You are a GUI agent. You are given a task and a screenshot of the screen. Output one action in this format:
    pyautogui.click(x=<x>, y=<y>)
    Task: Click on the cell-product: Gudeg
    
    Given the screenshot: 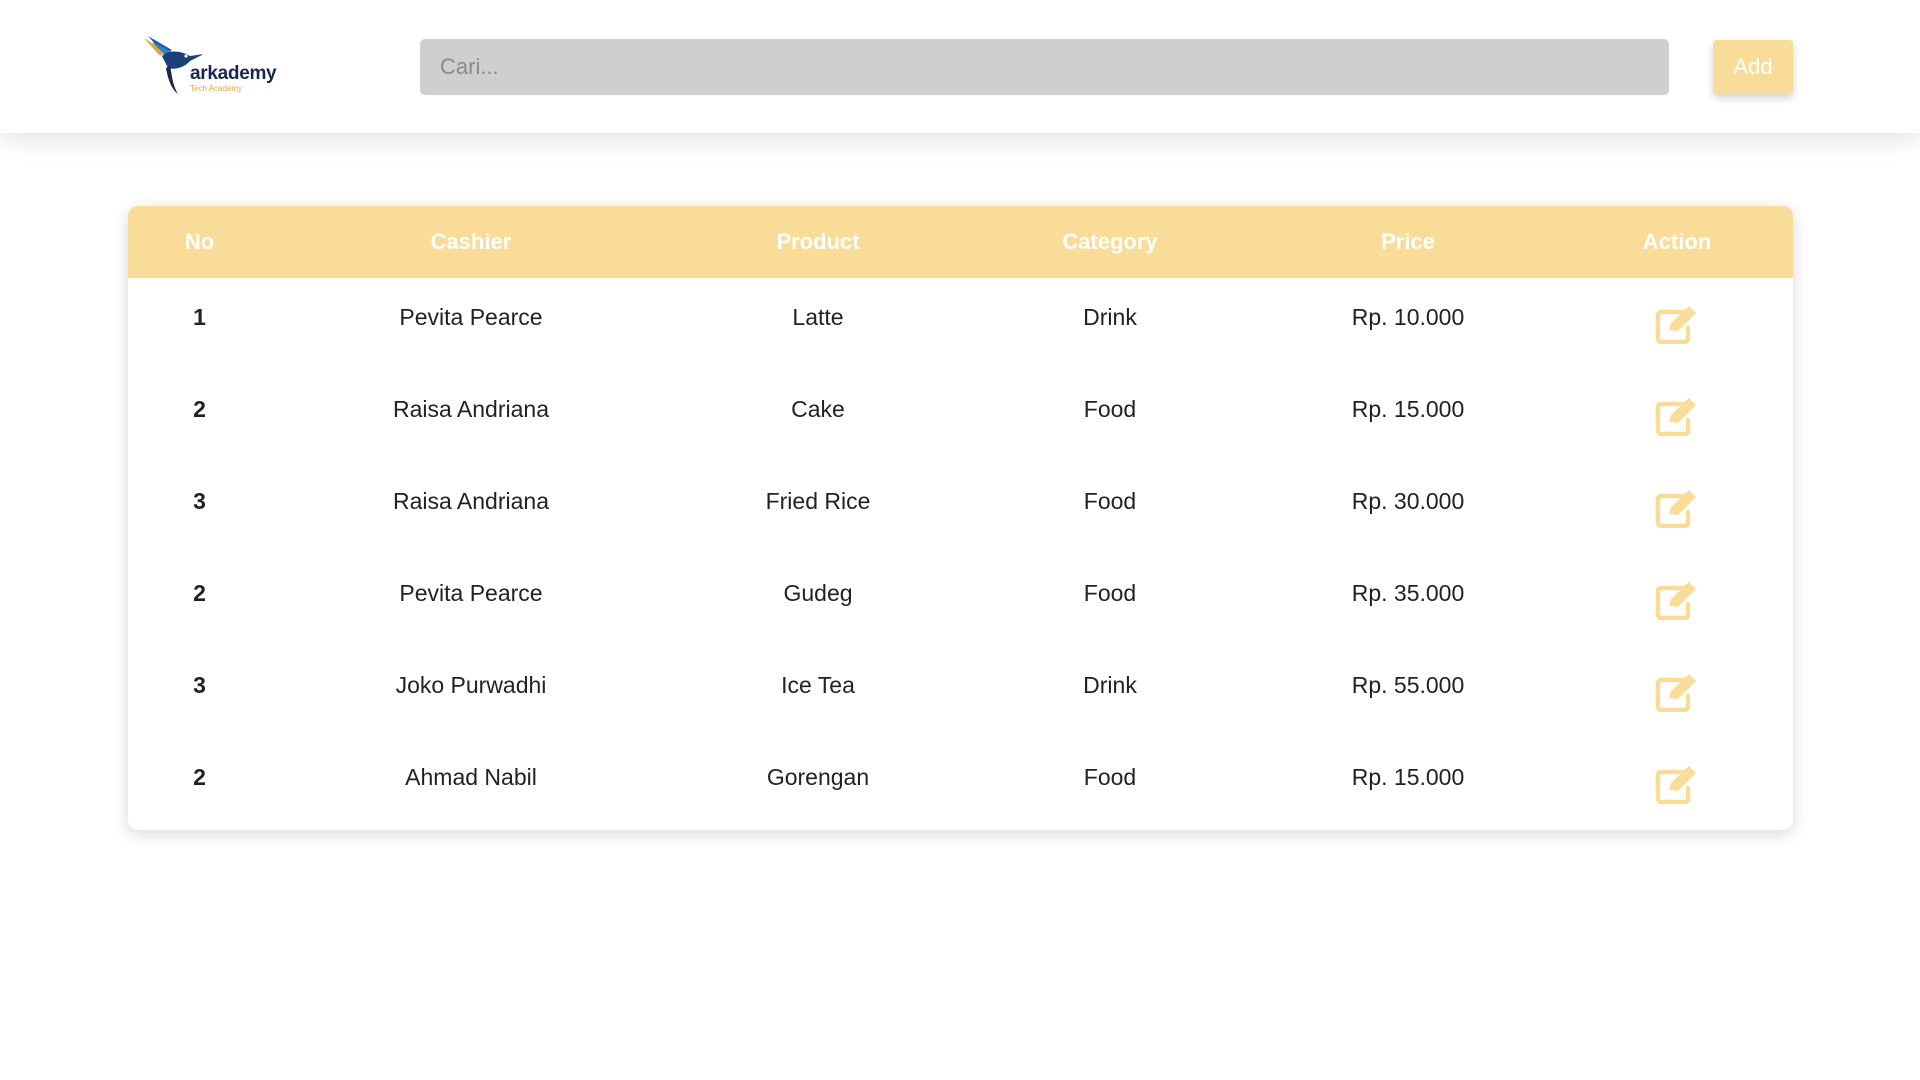 What is the action you would take?
    pyautogui.click(x=818, y=593)
    